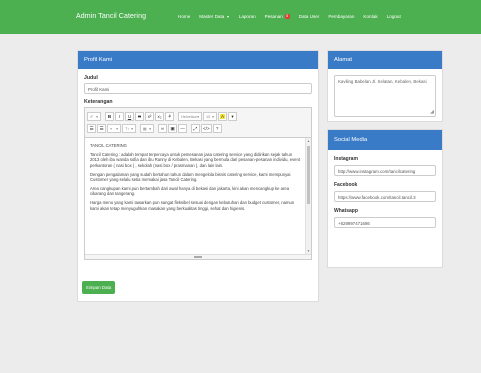 The image size is (481, 373). What do you see at coordinates (308, 251) in the screenshot?
I see `scroll-down-icon: ▼` at bounding box center [308, 251].